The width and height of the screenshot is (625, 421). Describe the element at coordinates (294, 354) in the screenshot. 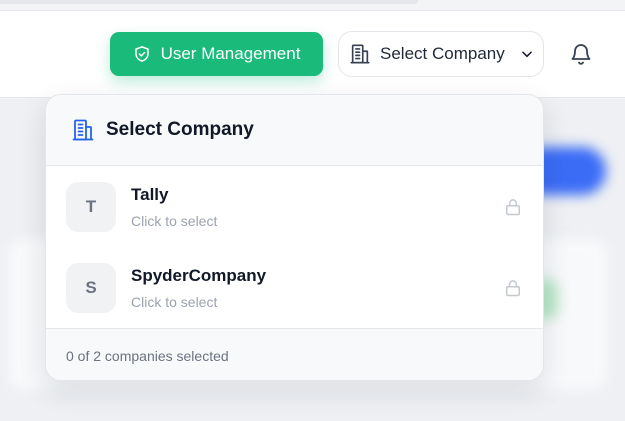

I see `selection-count: 0 of 2 companies selected` at that location.